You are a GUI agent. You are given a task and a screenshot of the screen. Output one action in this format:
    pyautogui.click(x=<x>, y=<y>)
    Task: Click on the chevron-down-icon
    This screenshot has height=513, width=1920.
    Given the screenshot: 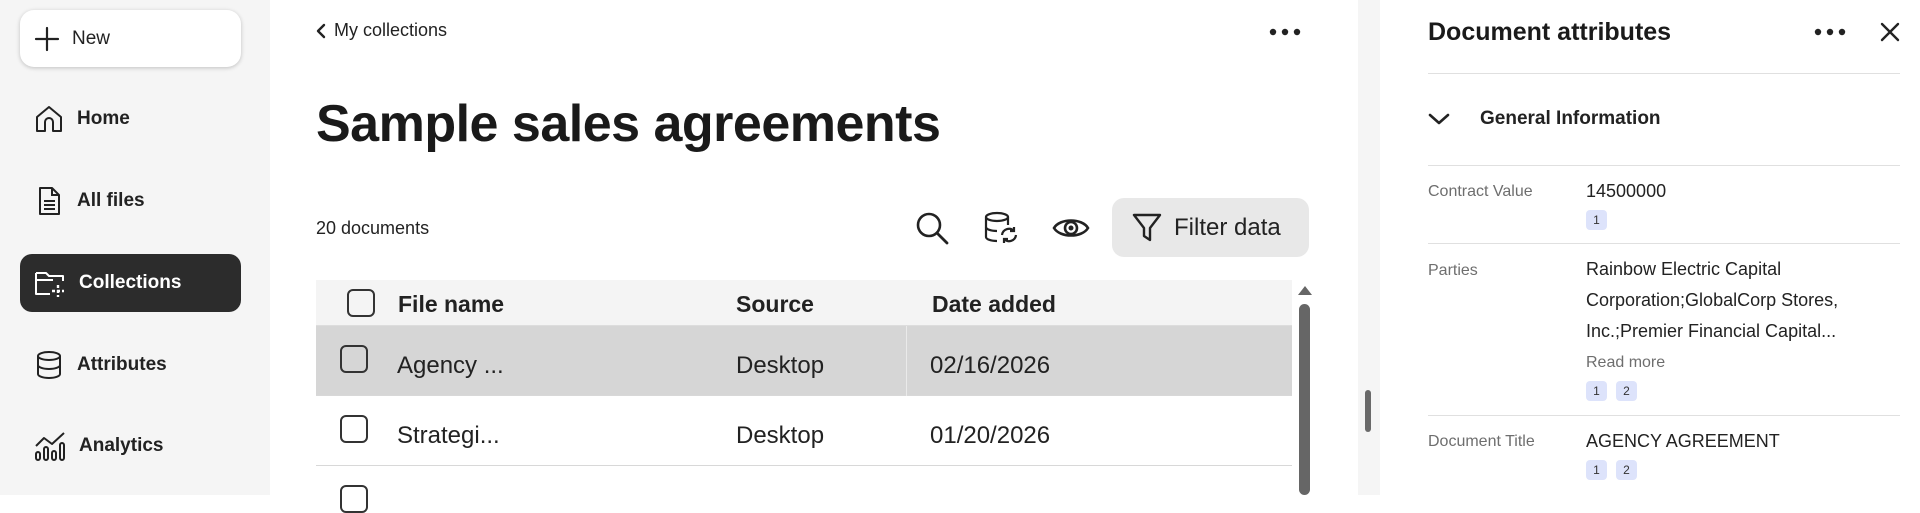 What is the action you would take?
    pyautogui.click(x=1439, y=119)
    